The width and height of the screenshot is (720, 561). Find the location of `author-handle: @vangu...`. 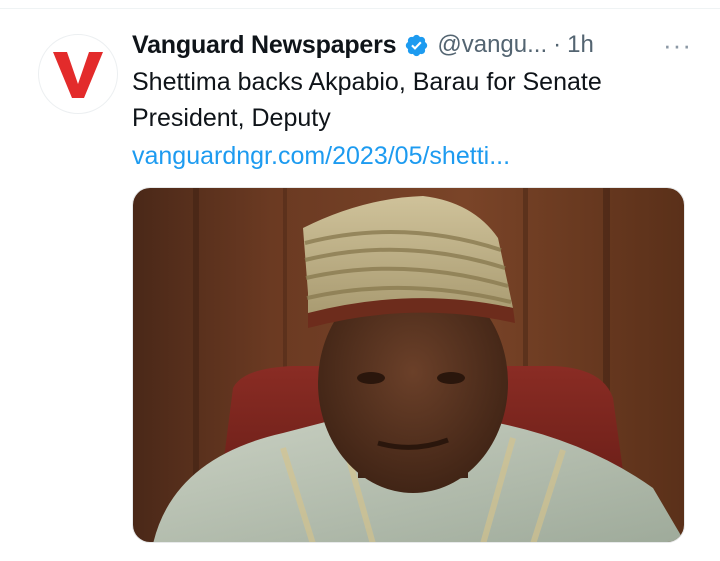

author-handle: @vangu... is located at coordinates (492, 45).